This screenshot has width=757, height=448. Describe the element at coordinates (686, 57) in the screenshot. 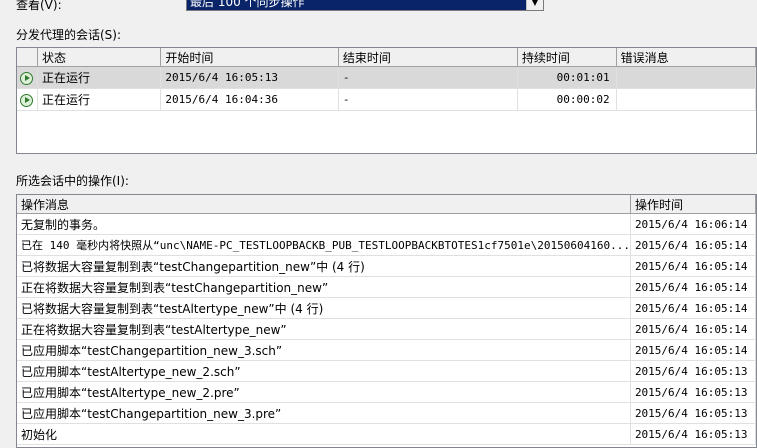

I see `column-header-error-message: 错误消息` at that location.